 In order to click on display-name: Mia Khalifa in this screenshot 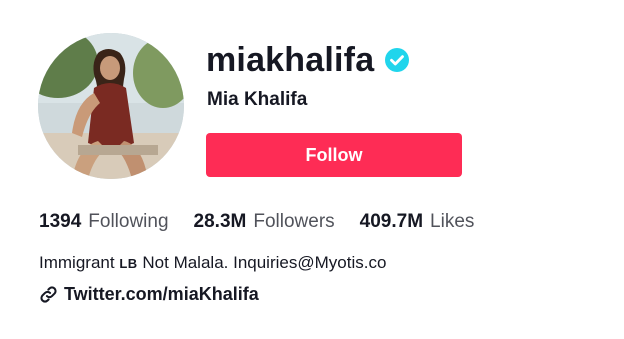, I will do `click(257, 99)`.